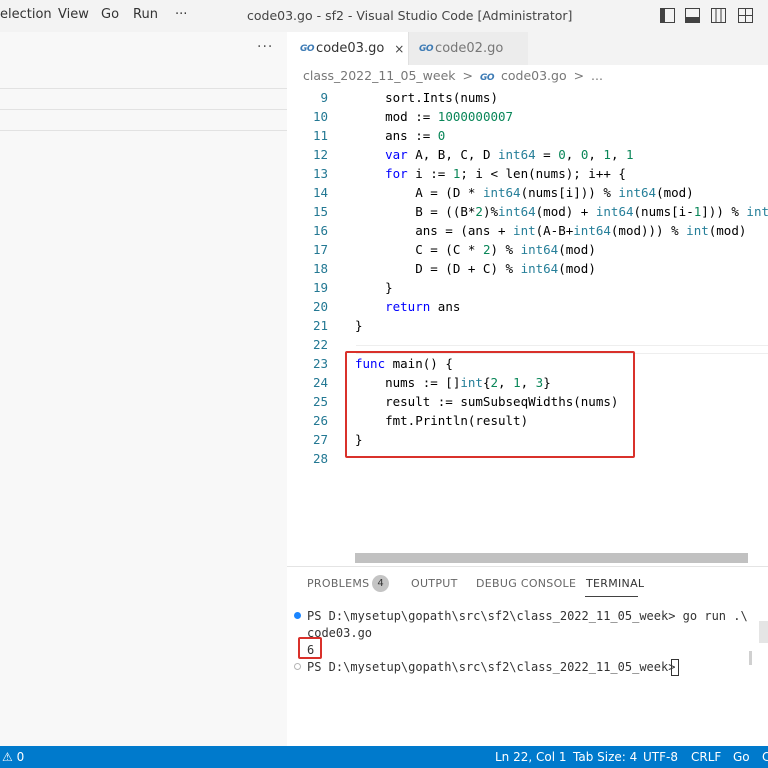 The width and height of the screenshot is (768, 768). Describe the element at coordinates (320, 306) in the screenshot. I see `line-number: 20` at that location.